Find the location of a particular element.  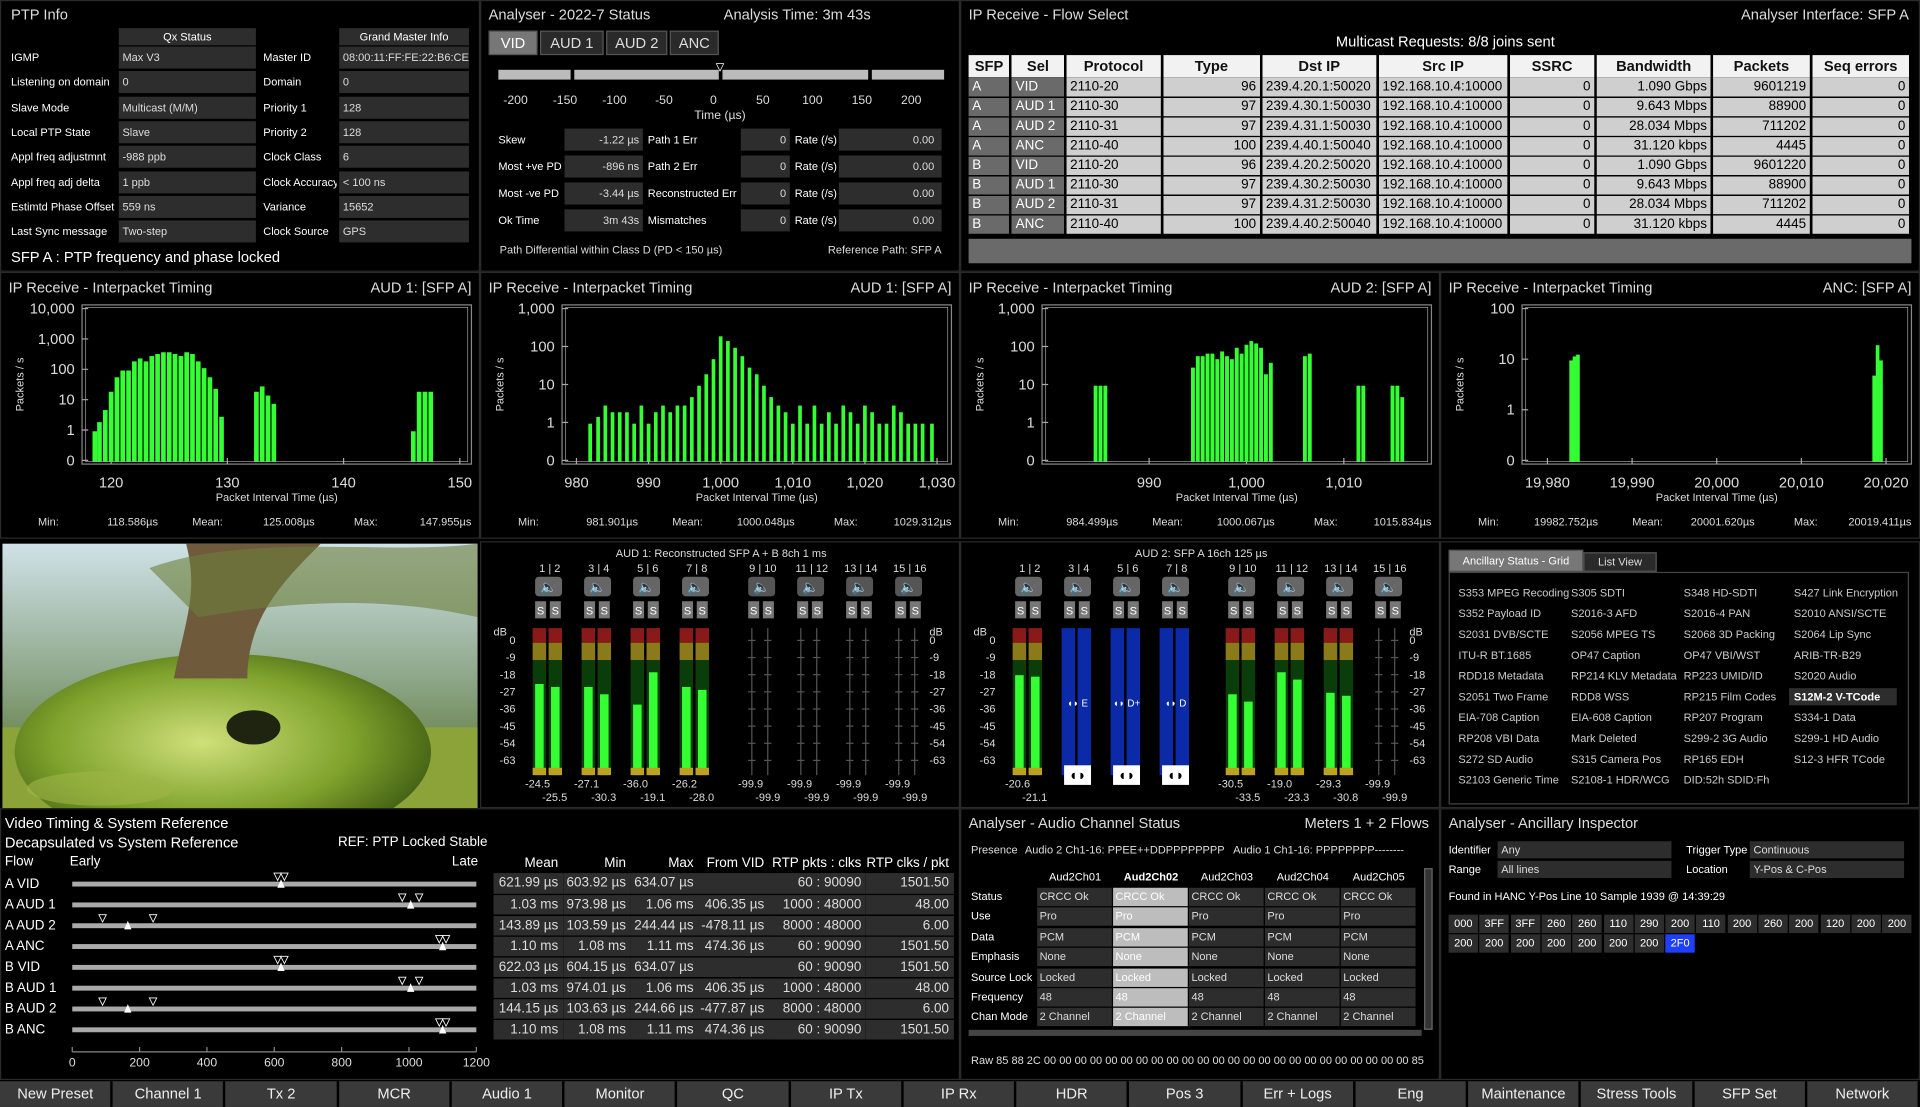

tab-vid: VID is located at coordinates (513, 43).